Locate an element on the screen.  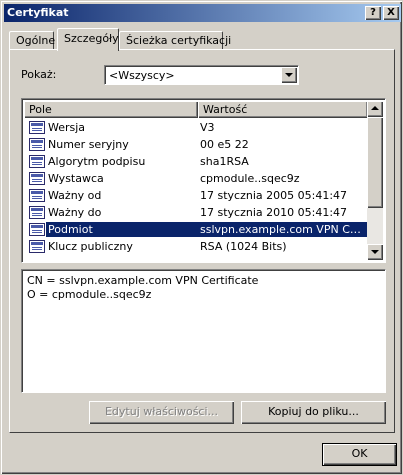
ok-button: OK is located at coordinates (359, 454).